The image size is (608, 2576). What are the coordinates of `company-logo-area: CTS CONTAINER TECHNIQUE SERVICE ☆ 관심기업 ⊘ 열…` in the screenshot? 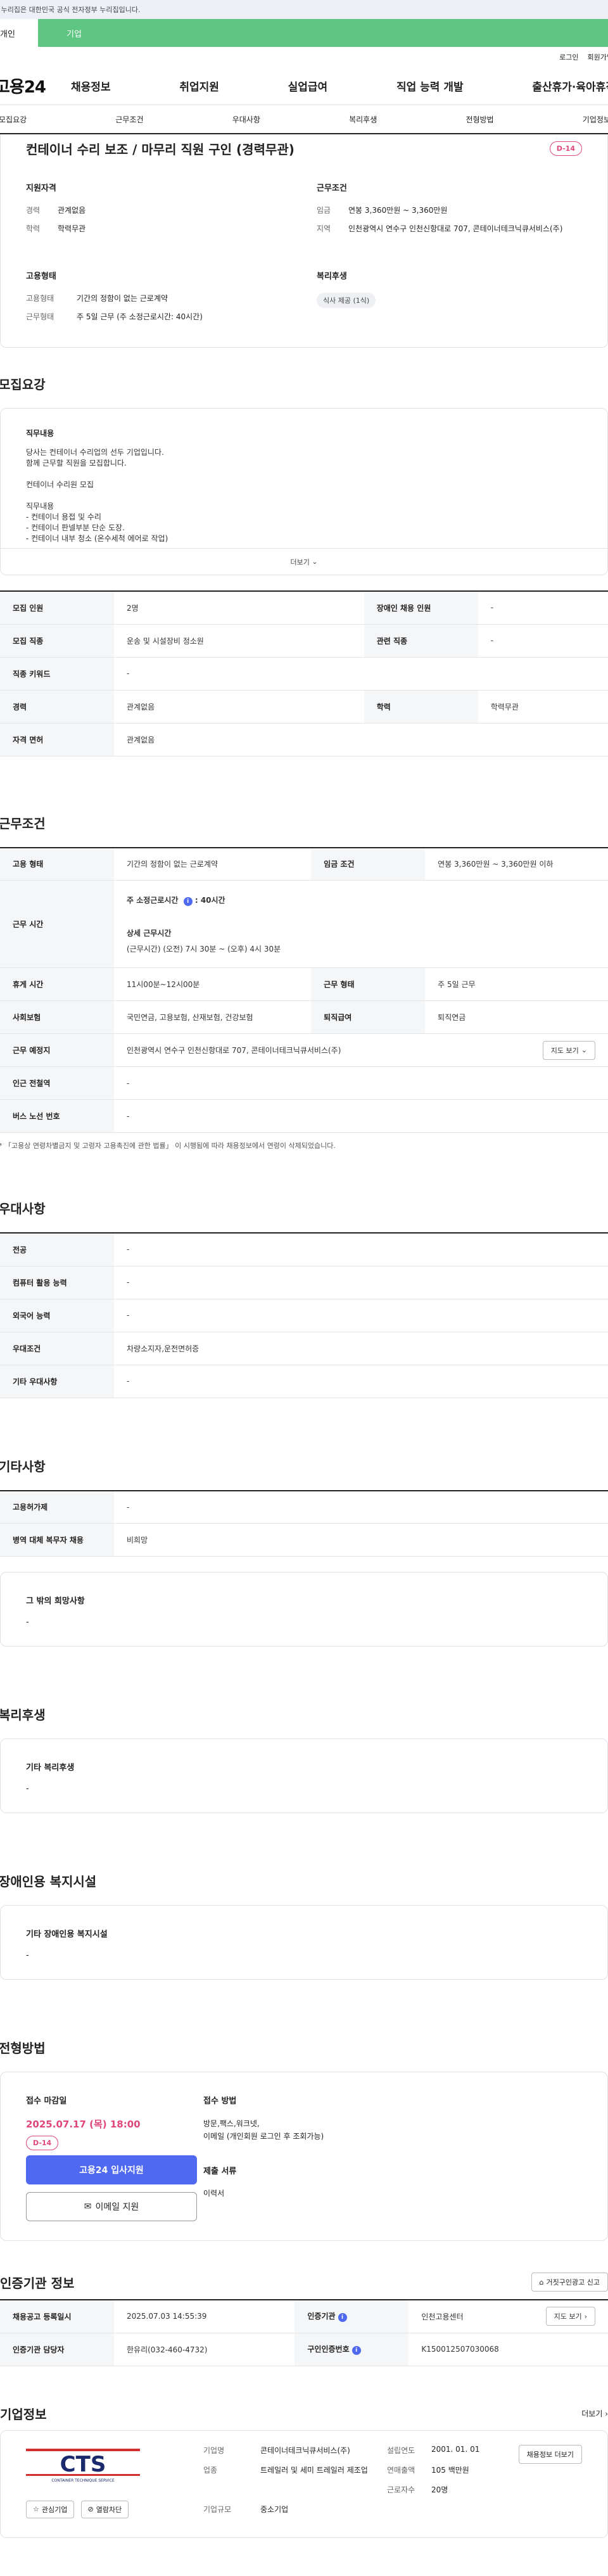 It's located at (114, 2481).